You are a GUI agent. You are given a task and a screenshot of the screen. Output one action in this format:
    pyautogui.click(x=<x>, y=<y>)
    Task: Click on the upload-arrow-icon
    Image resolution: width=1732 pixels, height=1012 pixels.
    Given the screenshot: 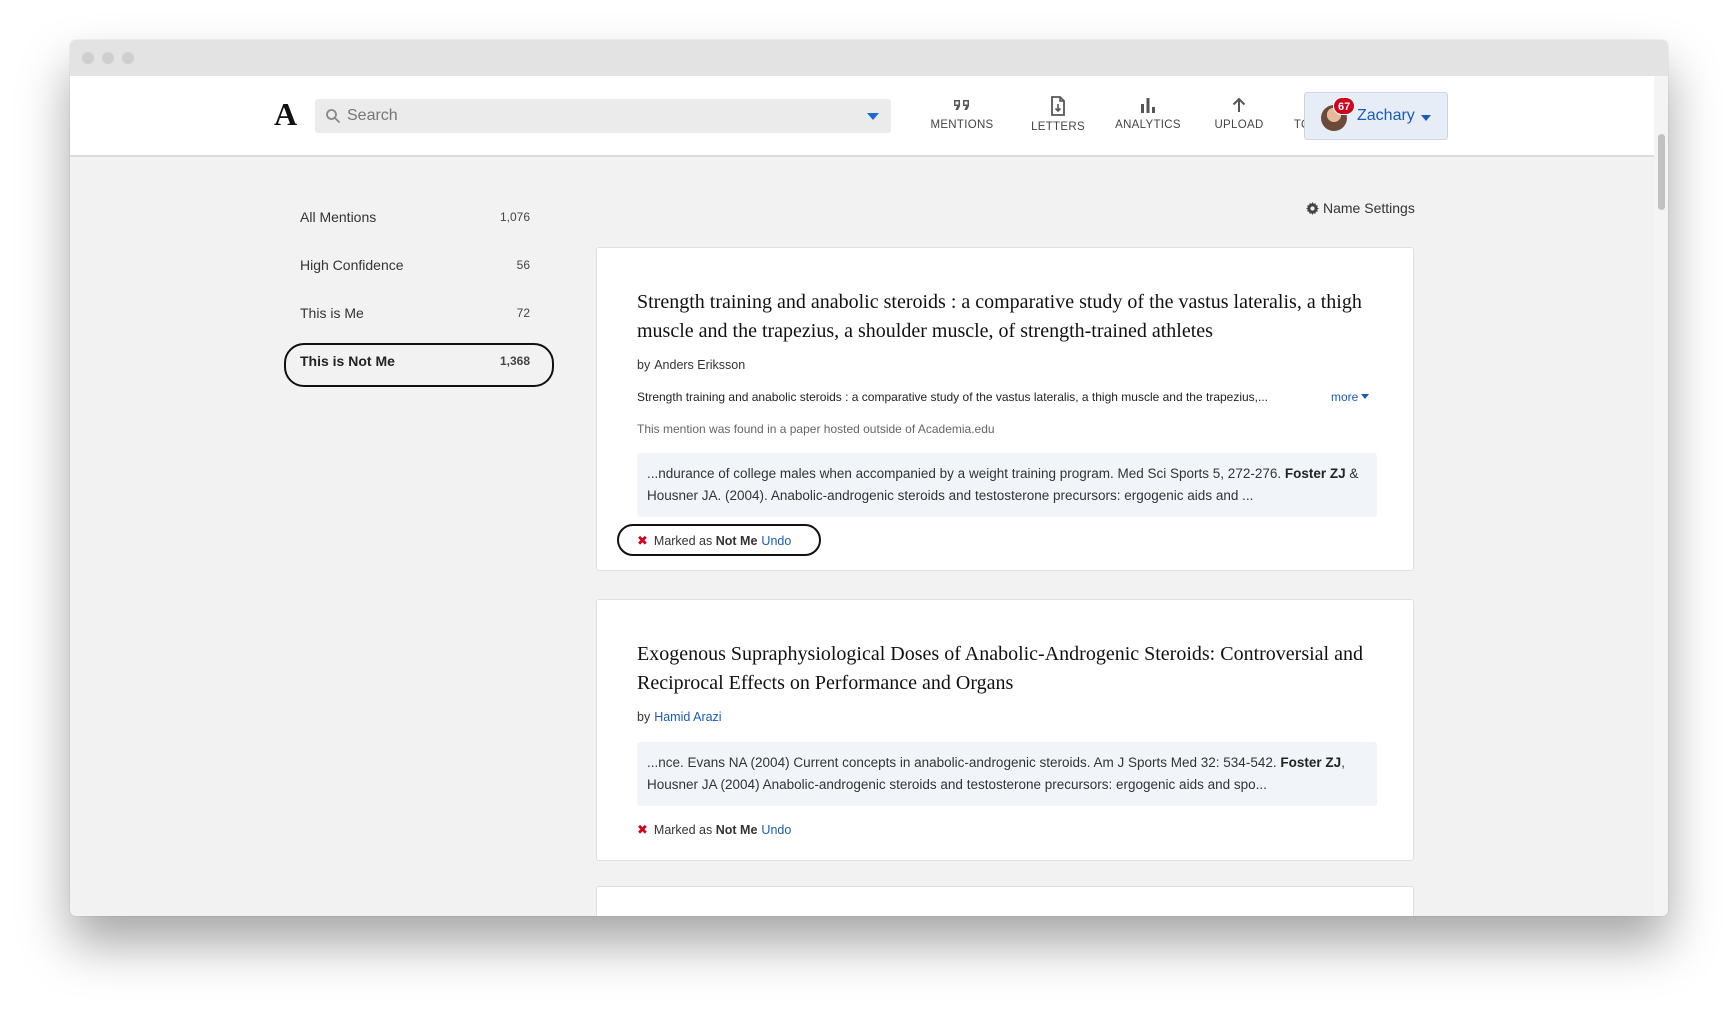 What is the action you would take?
    pyautogui.click(x=1239, y=104)
    